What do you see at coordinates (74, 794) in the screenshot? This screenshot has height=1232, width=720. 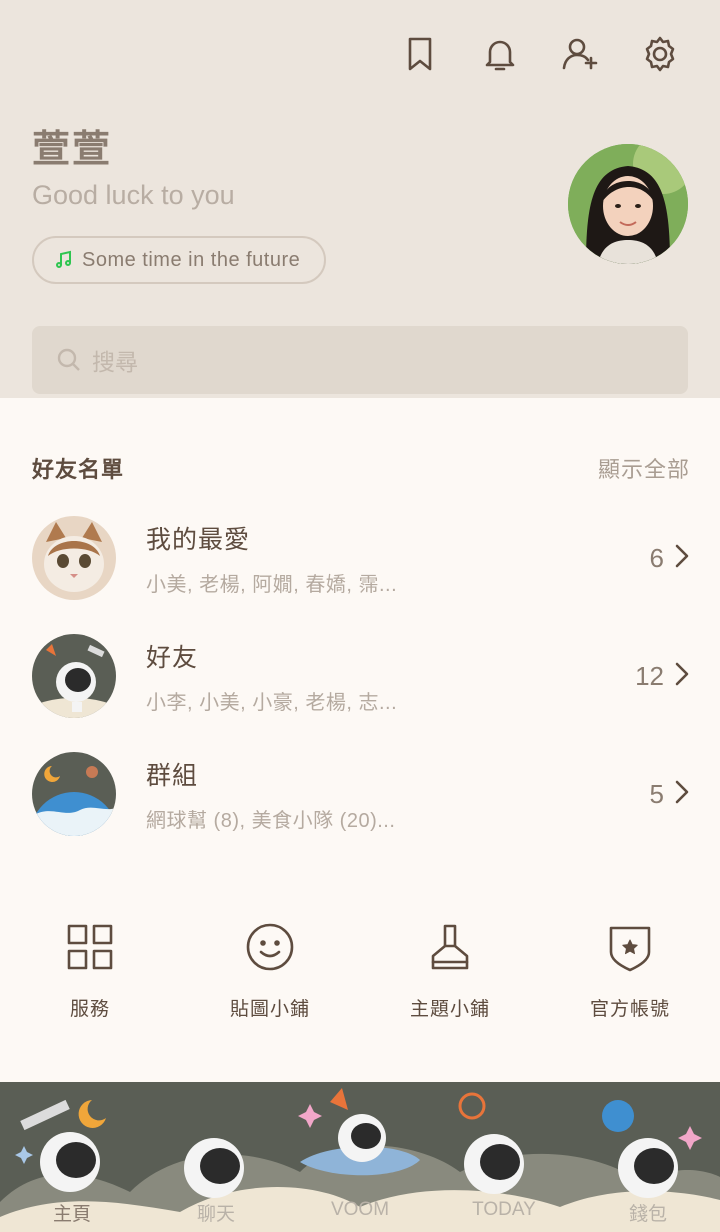 I see `groups-avatar` at bounding box center [74, 794].